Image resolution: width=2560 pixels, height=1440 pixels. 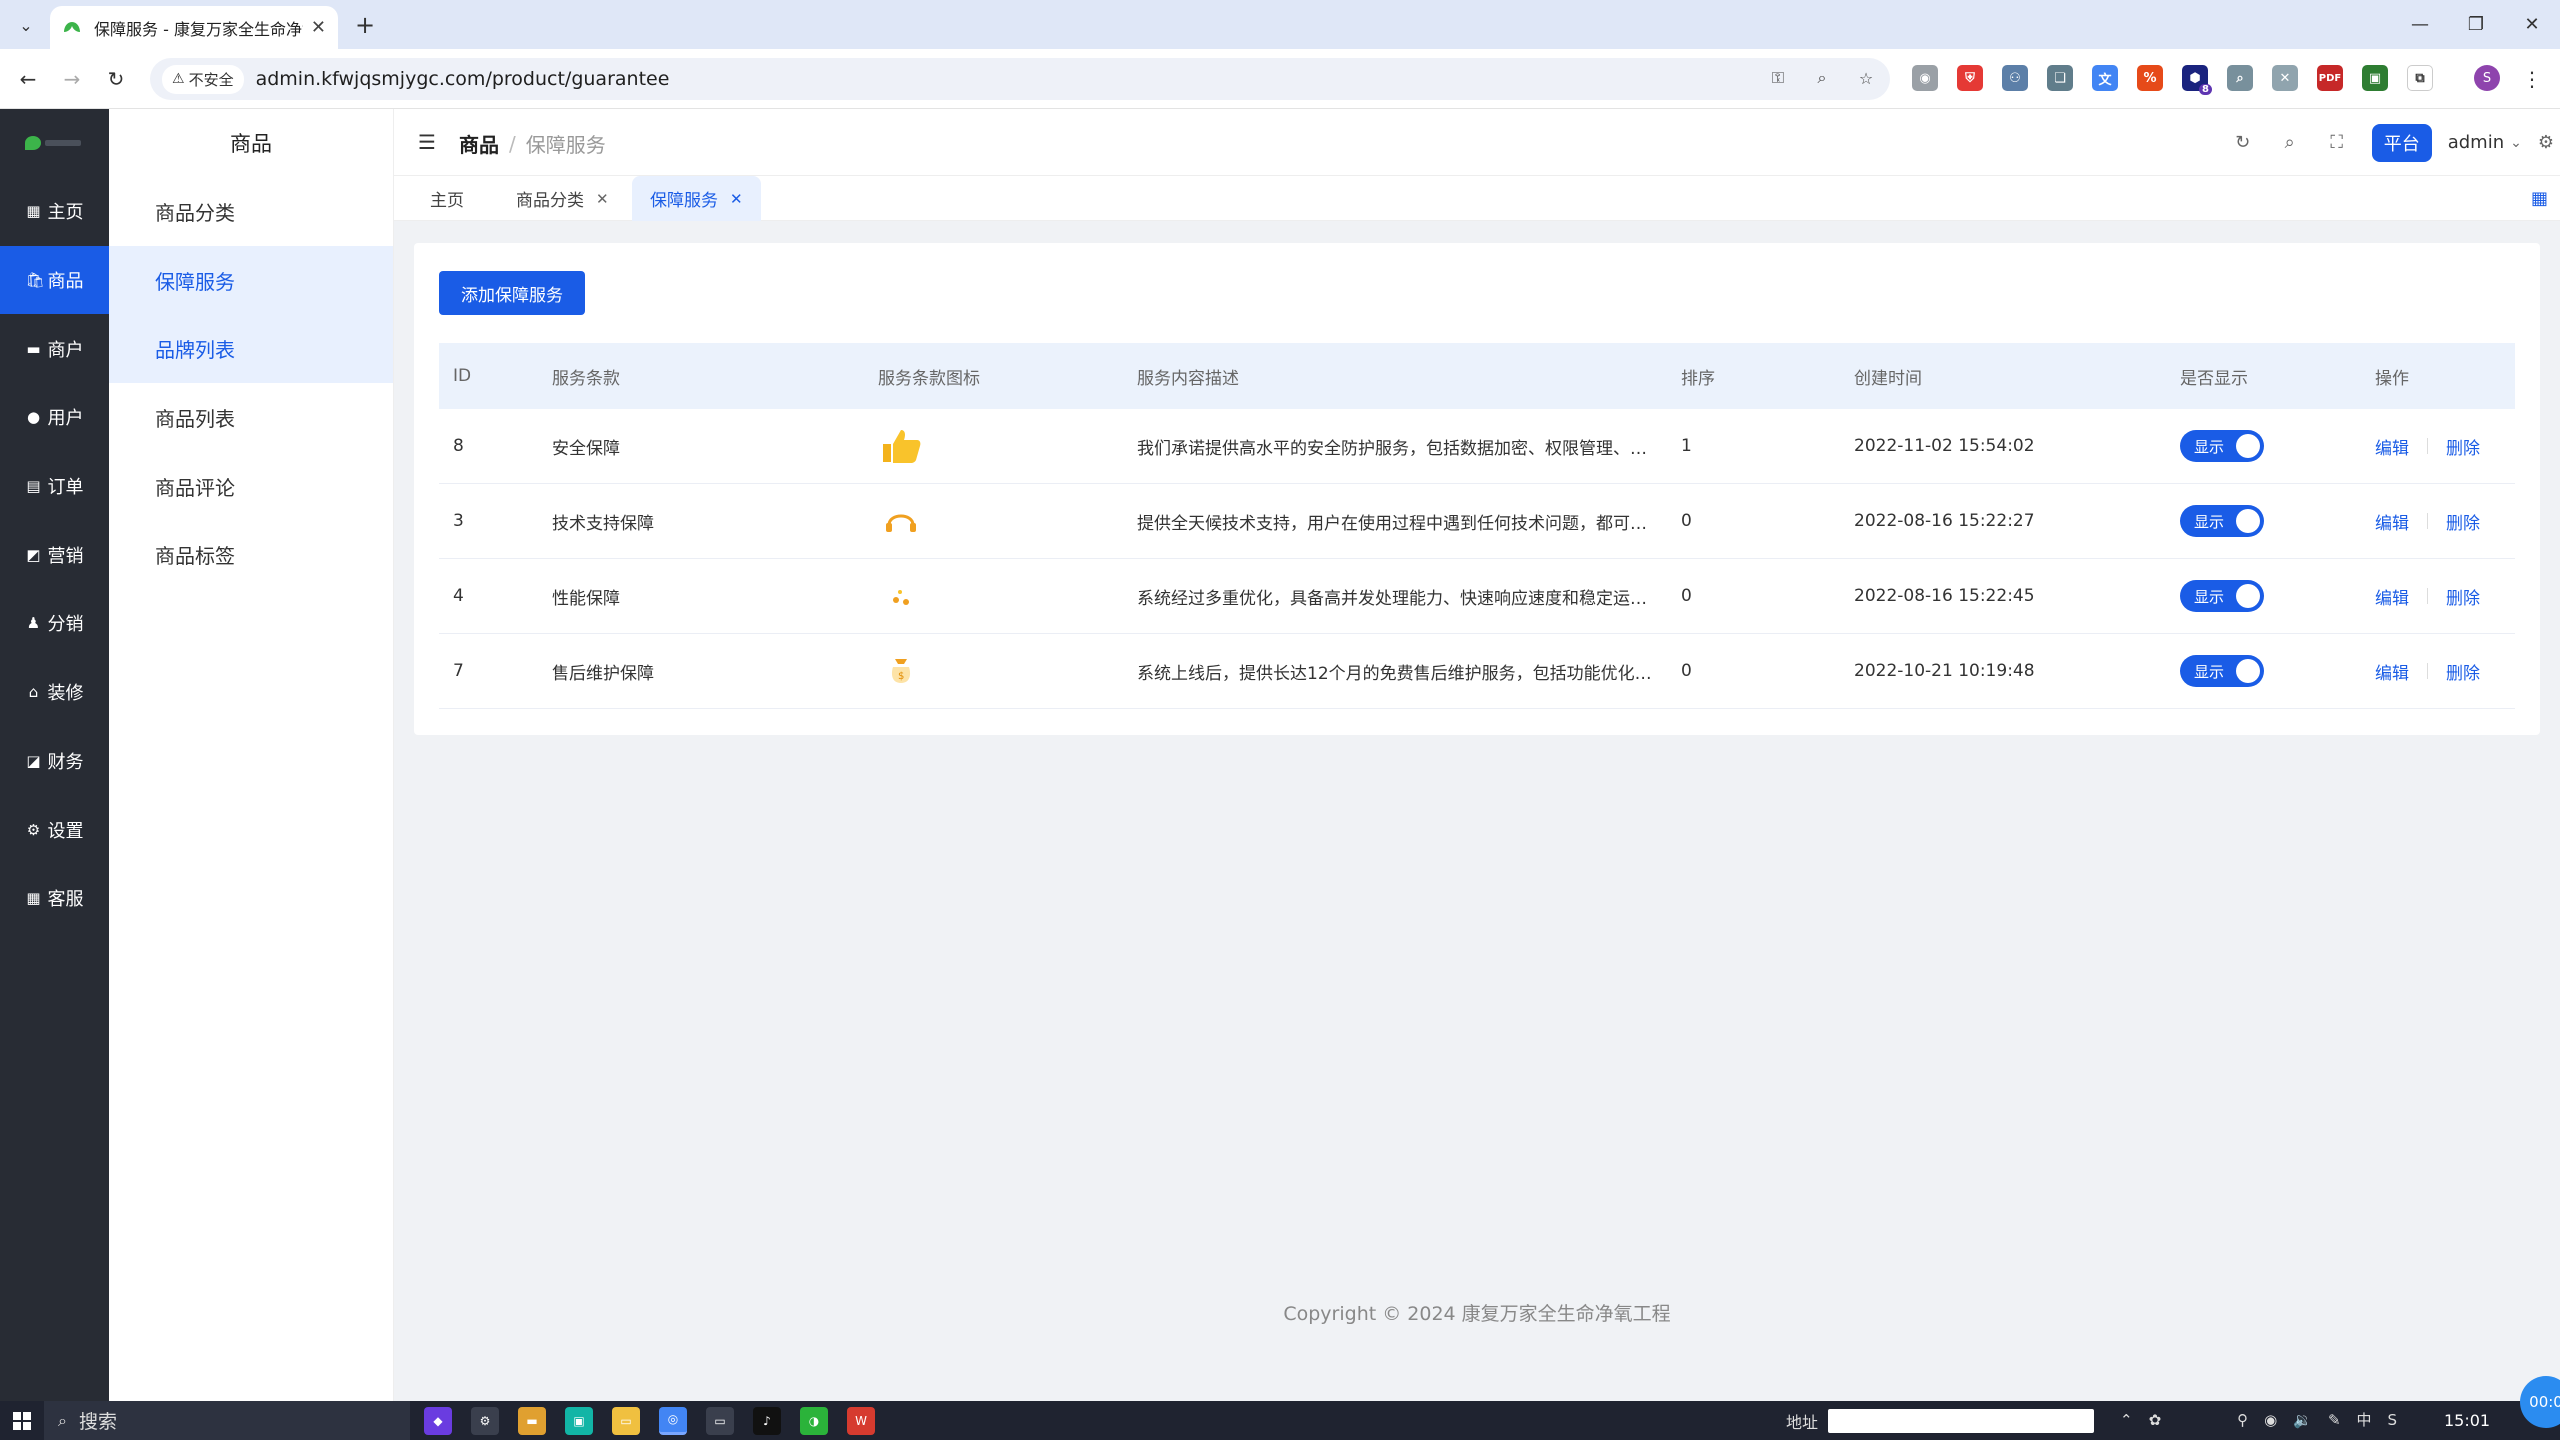 What do you see at coordinates (251, 211) in the screenshot?
I see `submenu-item-category: 商品分类` at bounding box center [251, 211].